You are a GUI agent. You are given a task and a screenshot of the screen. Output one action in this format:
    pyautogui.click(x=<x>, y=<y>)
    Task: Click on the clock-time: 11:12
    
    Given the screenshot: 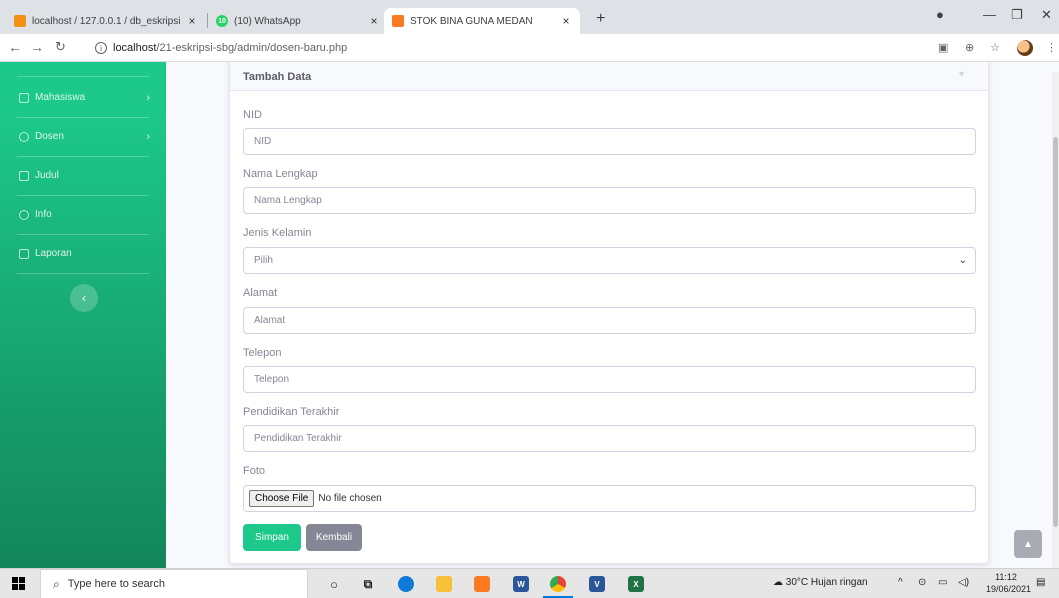 What is the action you would take?
    pyautogui.click(x=1006, y=577)
    